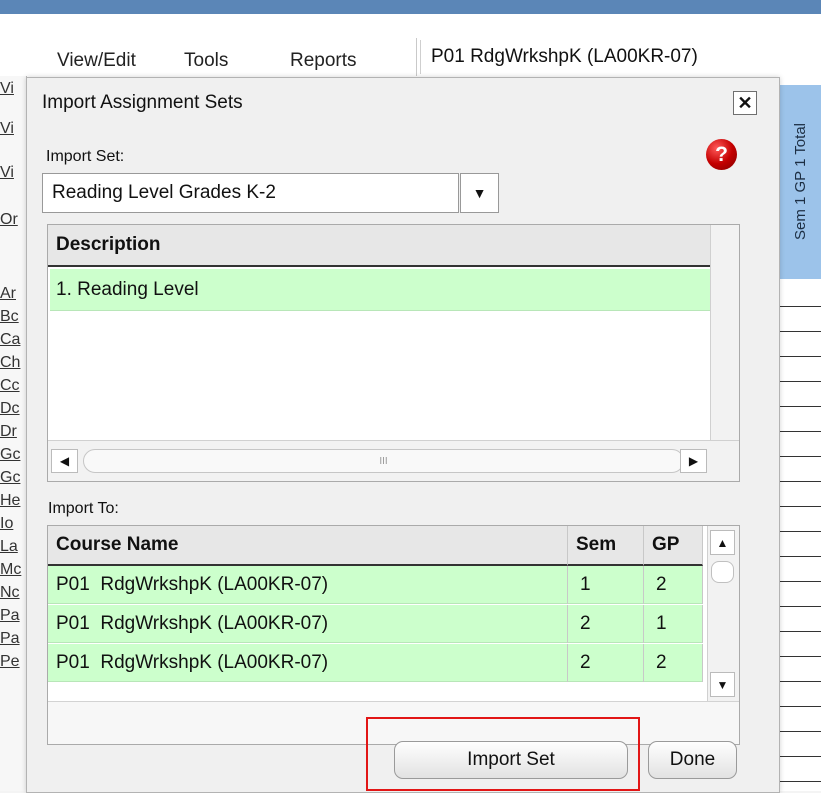  Describe the element at coordinates (606, 546) in the screenshot. I see `sem-header: Sem` at that location.